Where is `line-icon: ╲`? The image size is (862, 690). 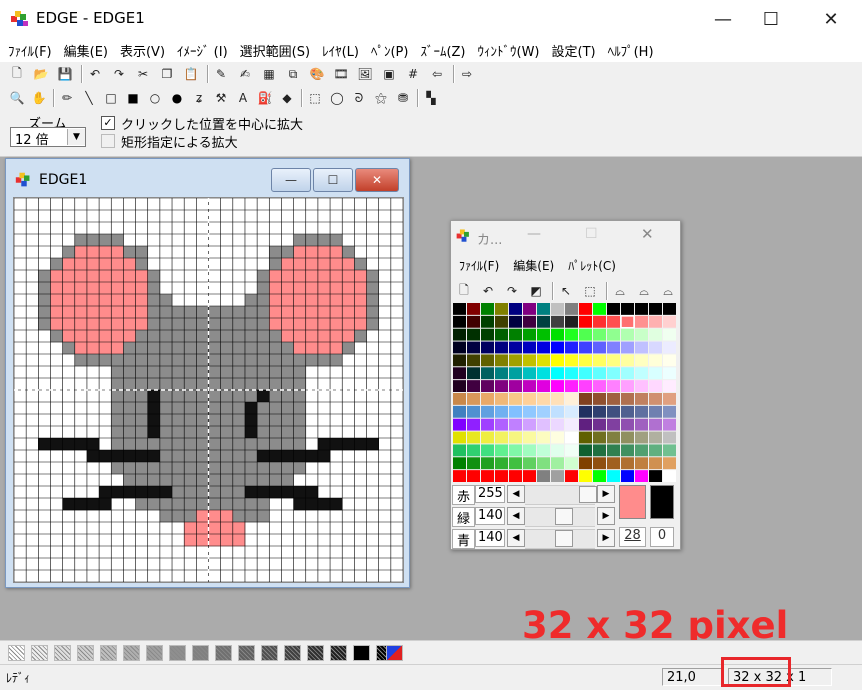
line-icon: ╲ is located at coordinates (89, 98).